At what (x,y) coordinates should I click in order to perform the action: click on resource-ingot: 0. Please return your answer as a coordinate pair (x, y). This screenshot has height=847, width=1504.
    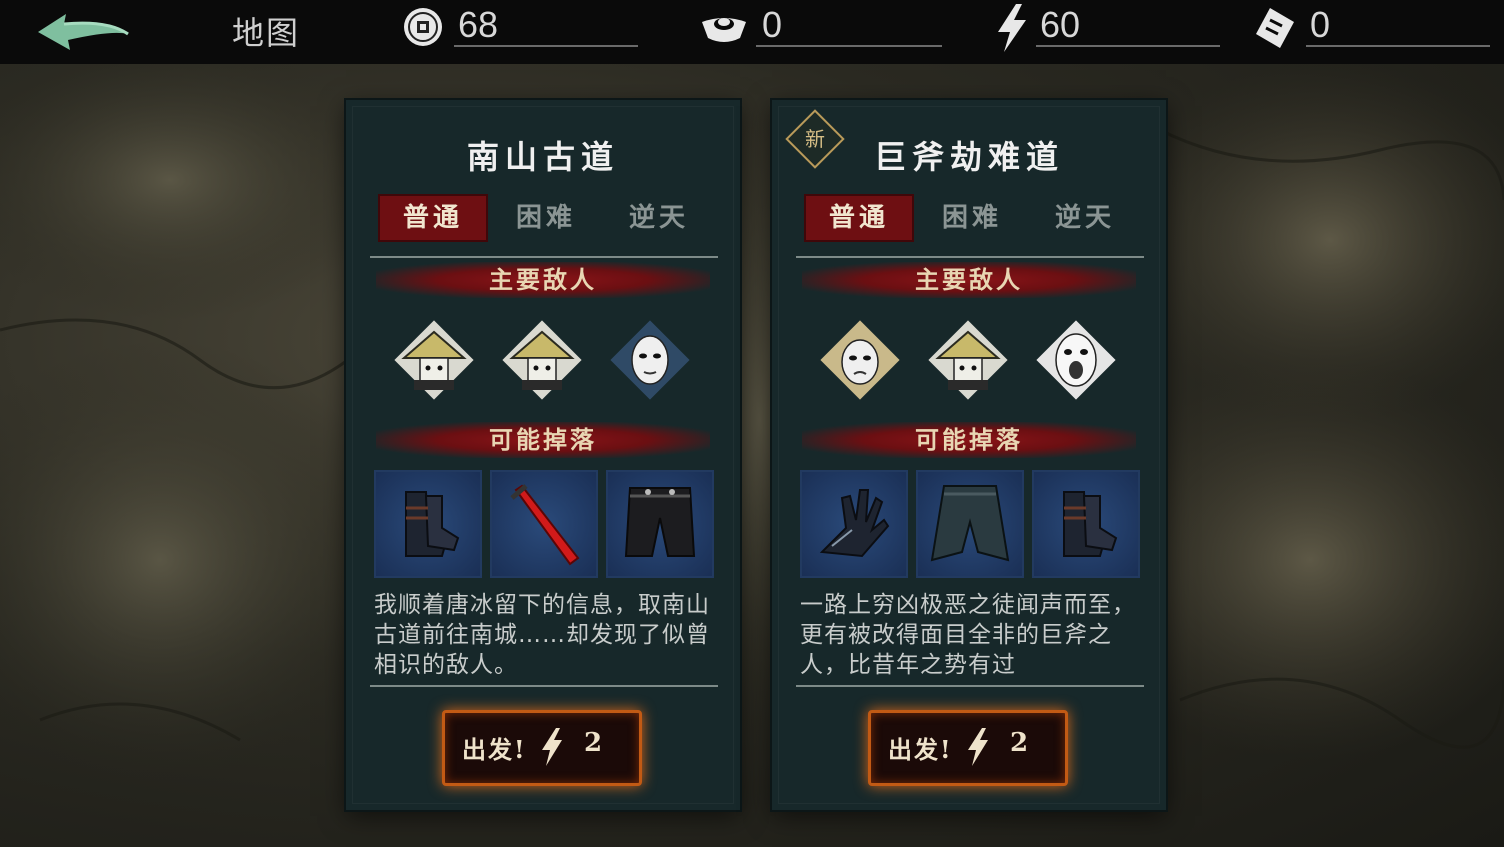
    Looking at the image, I should click on (821, 32).